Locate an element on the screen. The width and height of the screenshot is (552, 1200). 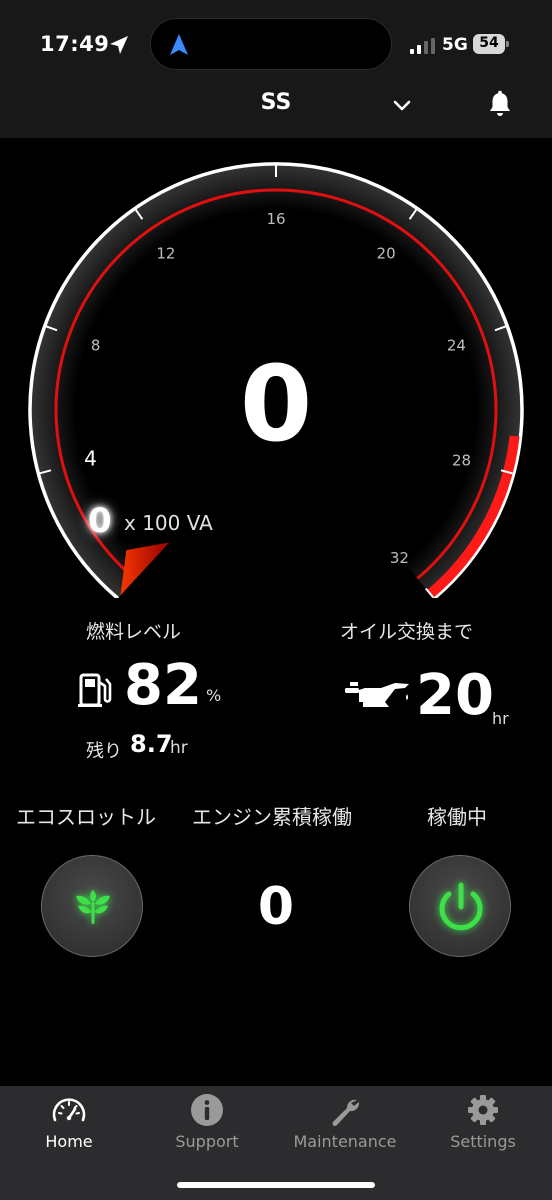
power-icon is located at coordinates (461, 906).